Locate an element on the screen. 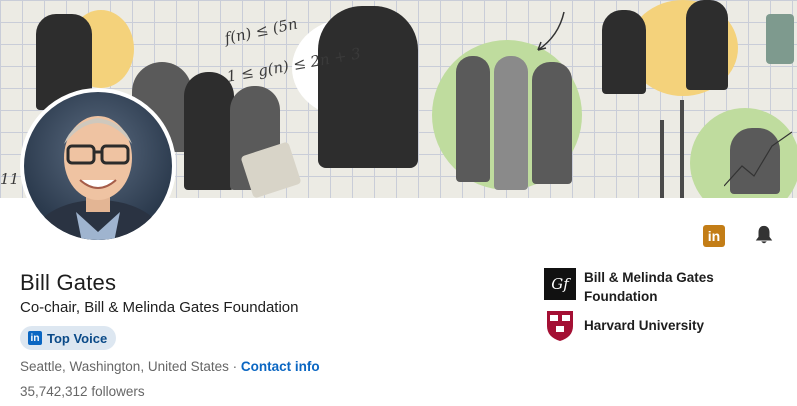  bell-icon is located at coordinates (764, 235).